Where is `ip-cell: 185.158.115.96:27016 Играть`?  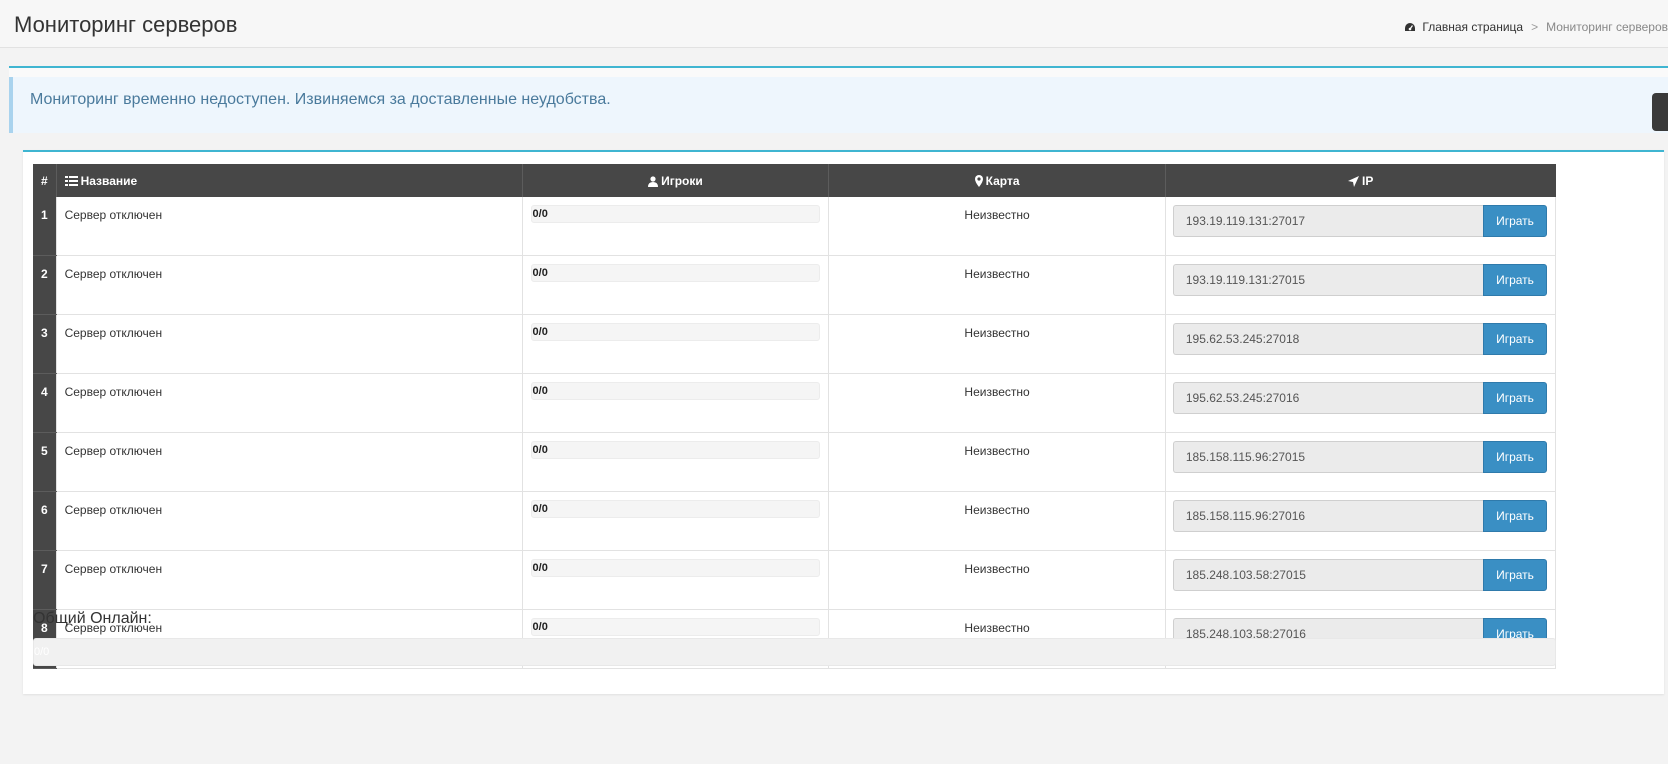 ip-cell: 185.158.115.96:27016 Играть is located at coordinates (1360, 521).